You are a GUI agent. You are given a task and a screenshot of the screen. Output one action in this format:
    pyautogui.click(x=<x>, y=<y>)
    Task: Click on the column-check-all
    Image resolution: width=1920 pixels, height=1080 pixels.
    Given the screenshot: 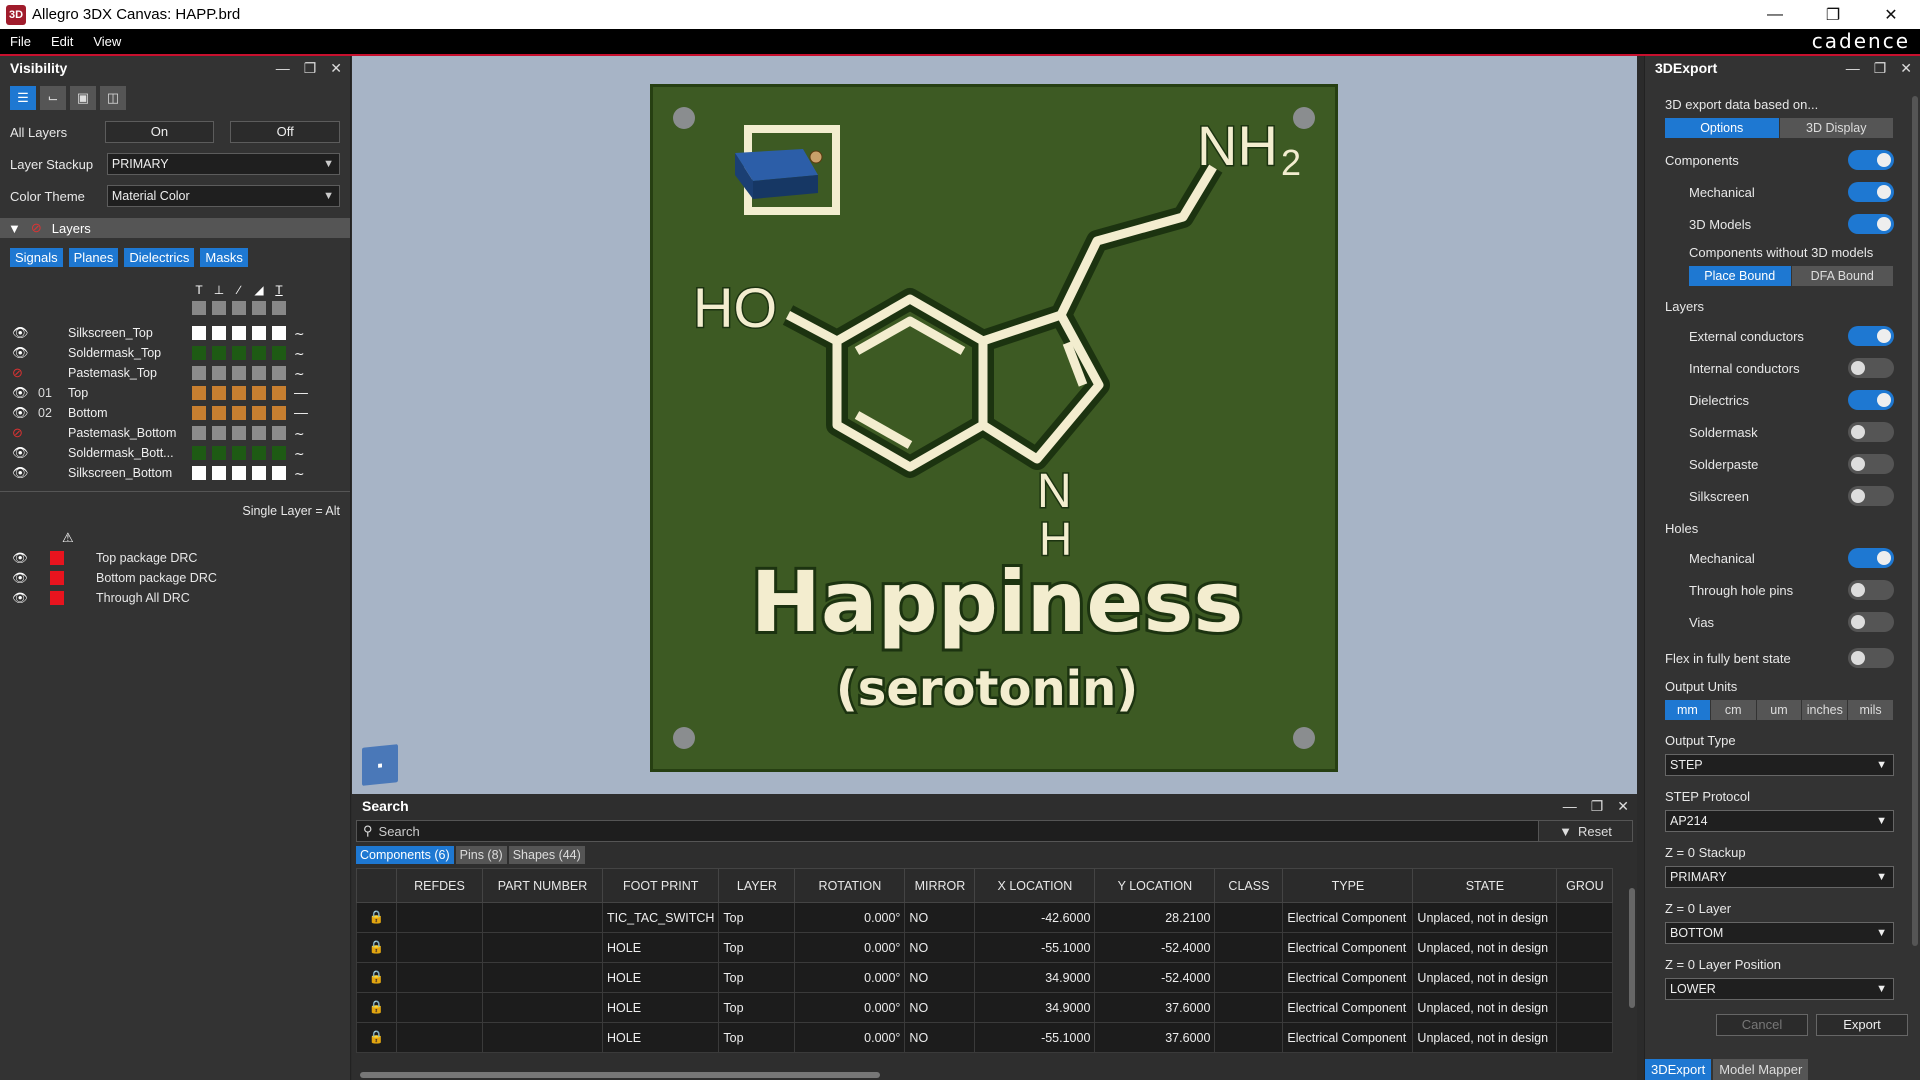 What is the action you would take?
    pyautogui.click(x=199, y=308)
    